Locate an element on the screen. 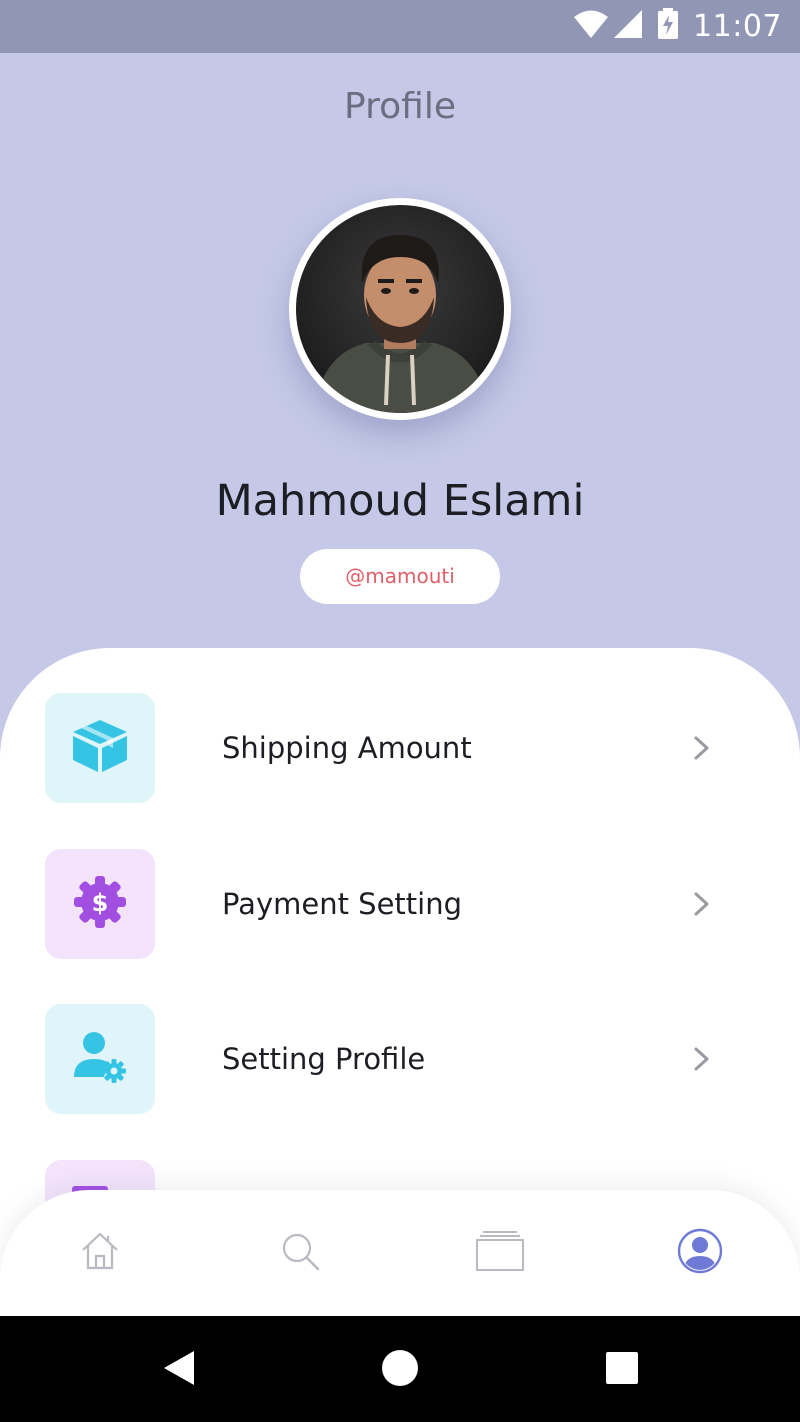  cards-icon is located at coordinates (500, 1253).